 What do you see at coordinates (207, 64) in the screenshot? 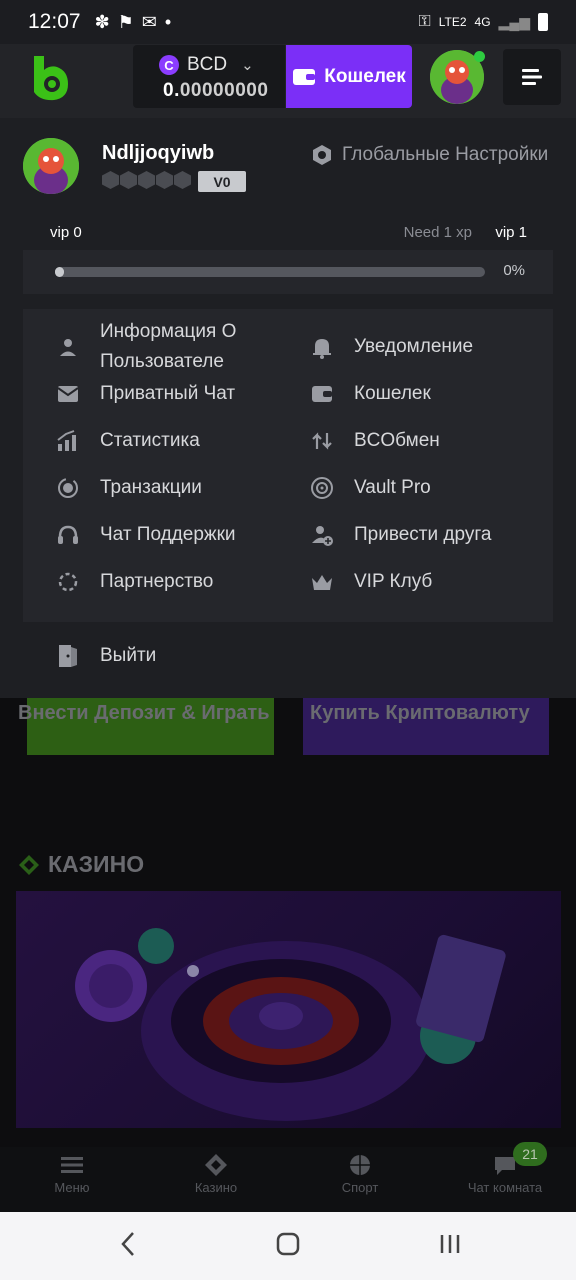
I see `currency-label: BCD` at bounding box center [207, 64].